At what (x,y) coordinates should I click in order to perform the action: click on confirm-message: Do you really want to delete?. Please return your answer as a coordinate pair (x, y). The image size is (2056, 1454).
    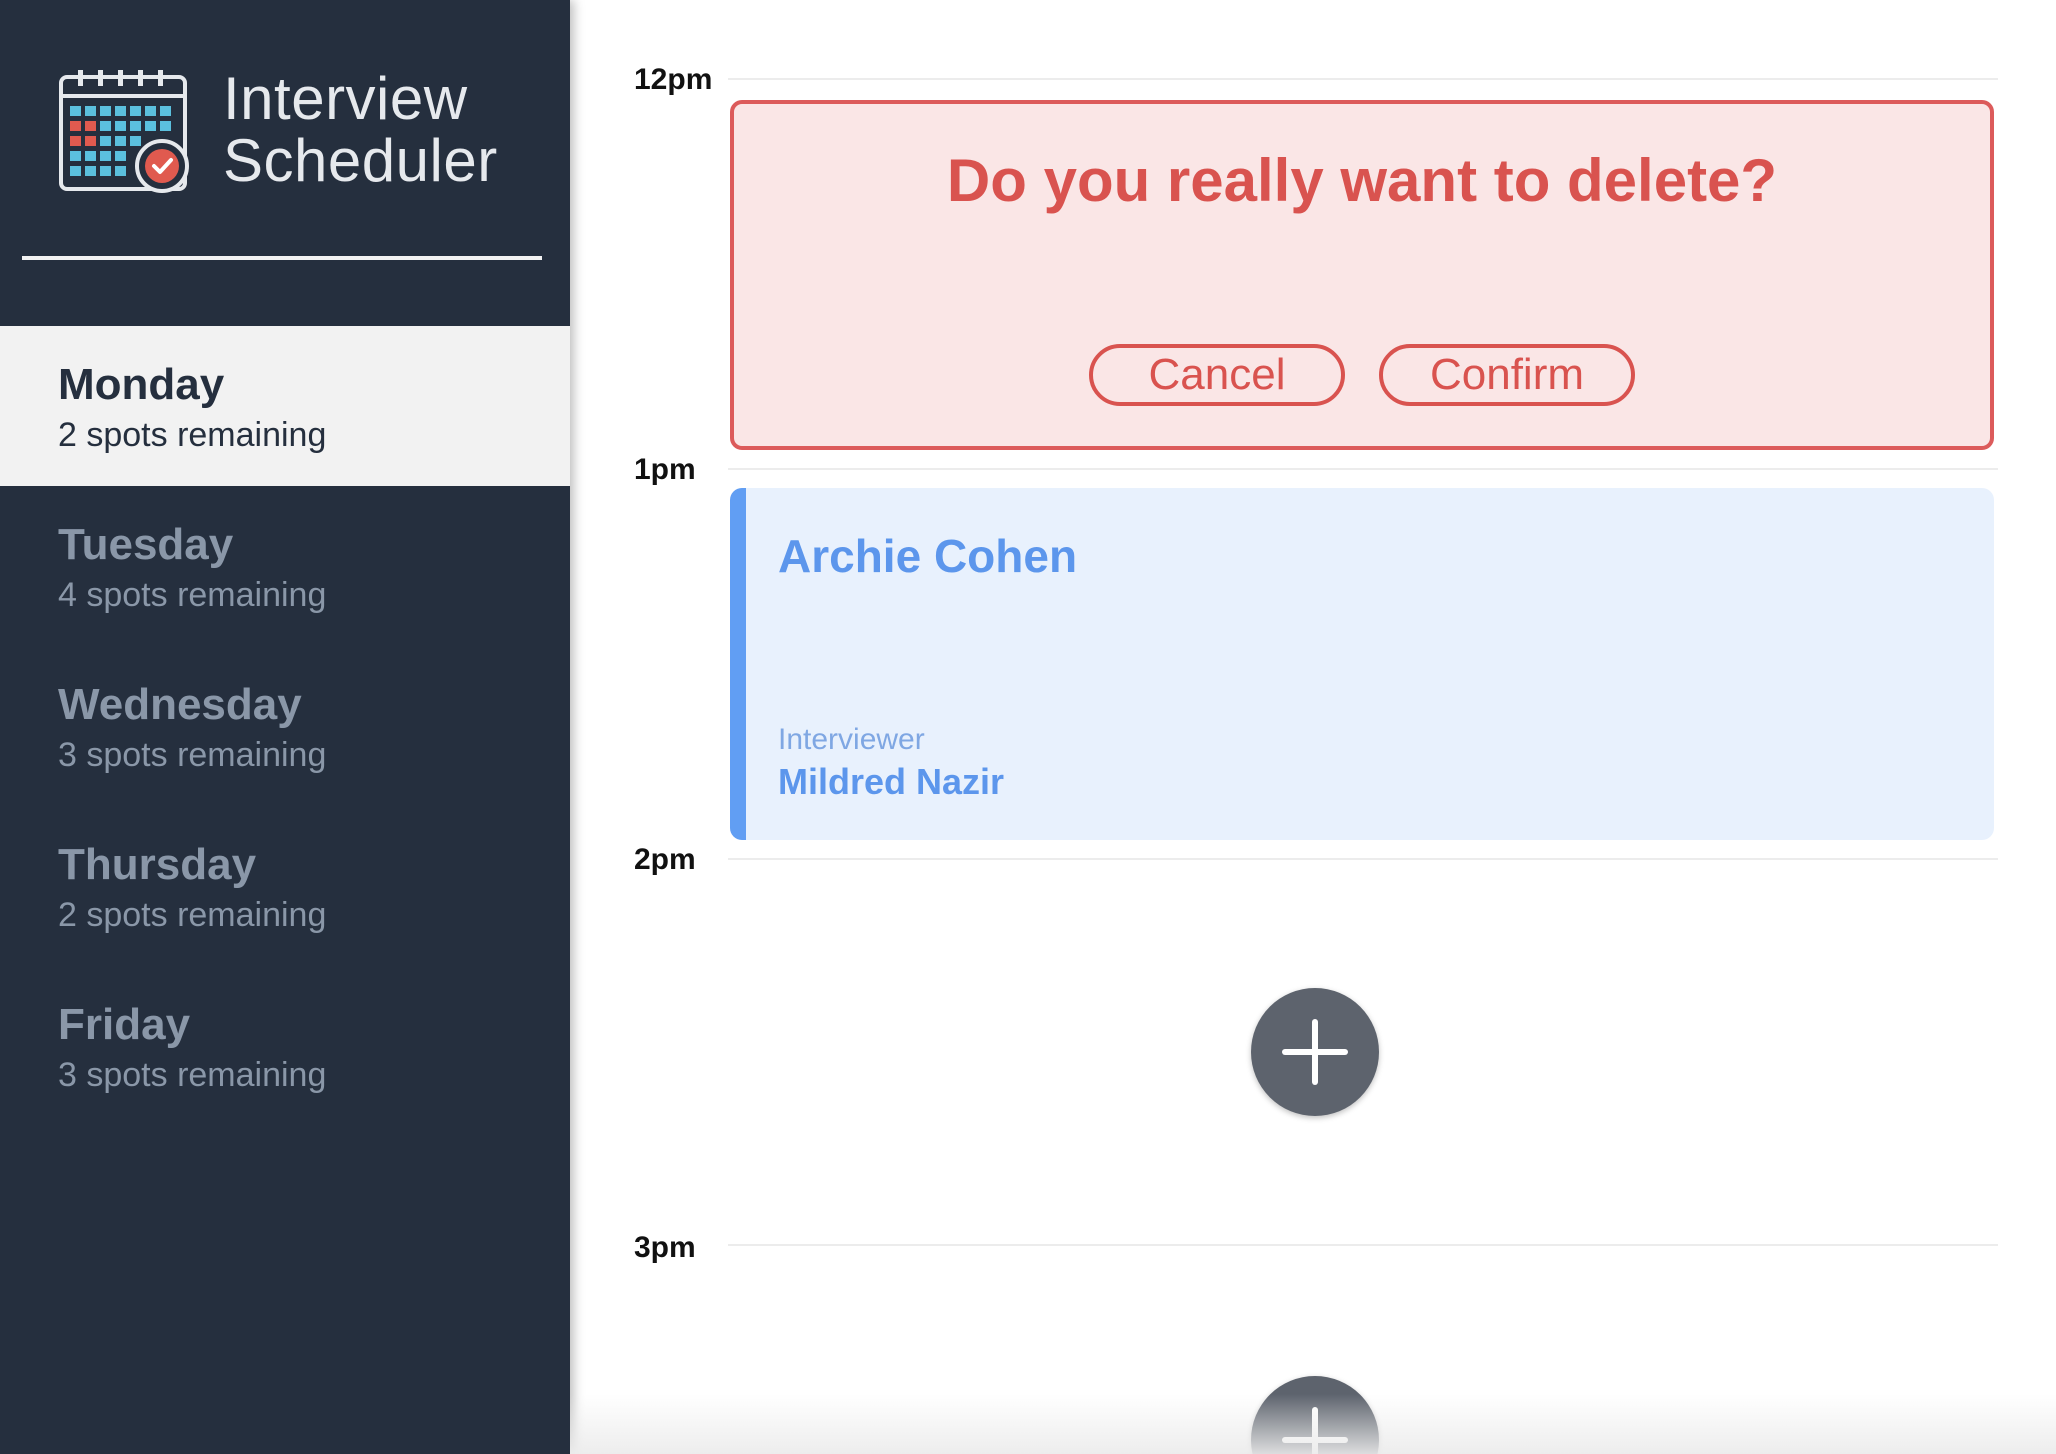
    Looking at the image, I should click on (1362, 180).